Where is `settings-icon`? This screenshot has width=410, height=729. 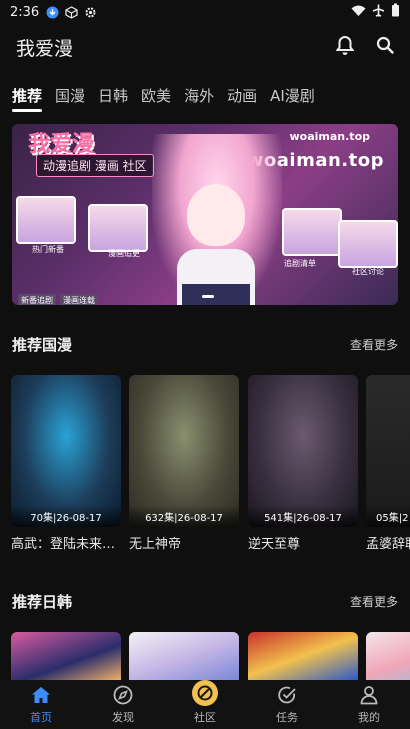 settings-icon is located at coordinates (90, 12).